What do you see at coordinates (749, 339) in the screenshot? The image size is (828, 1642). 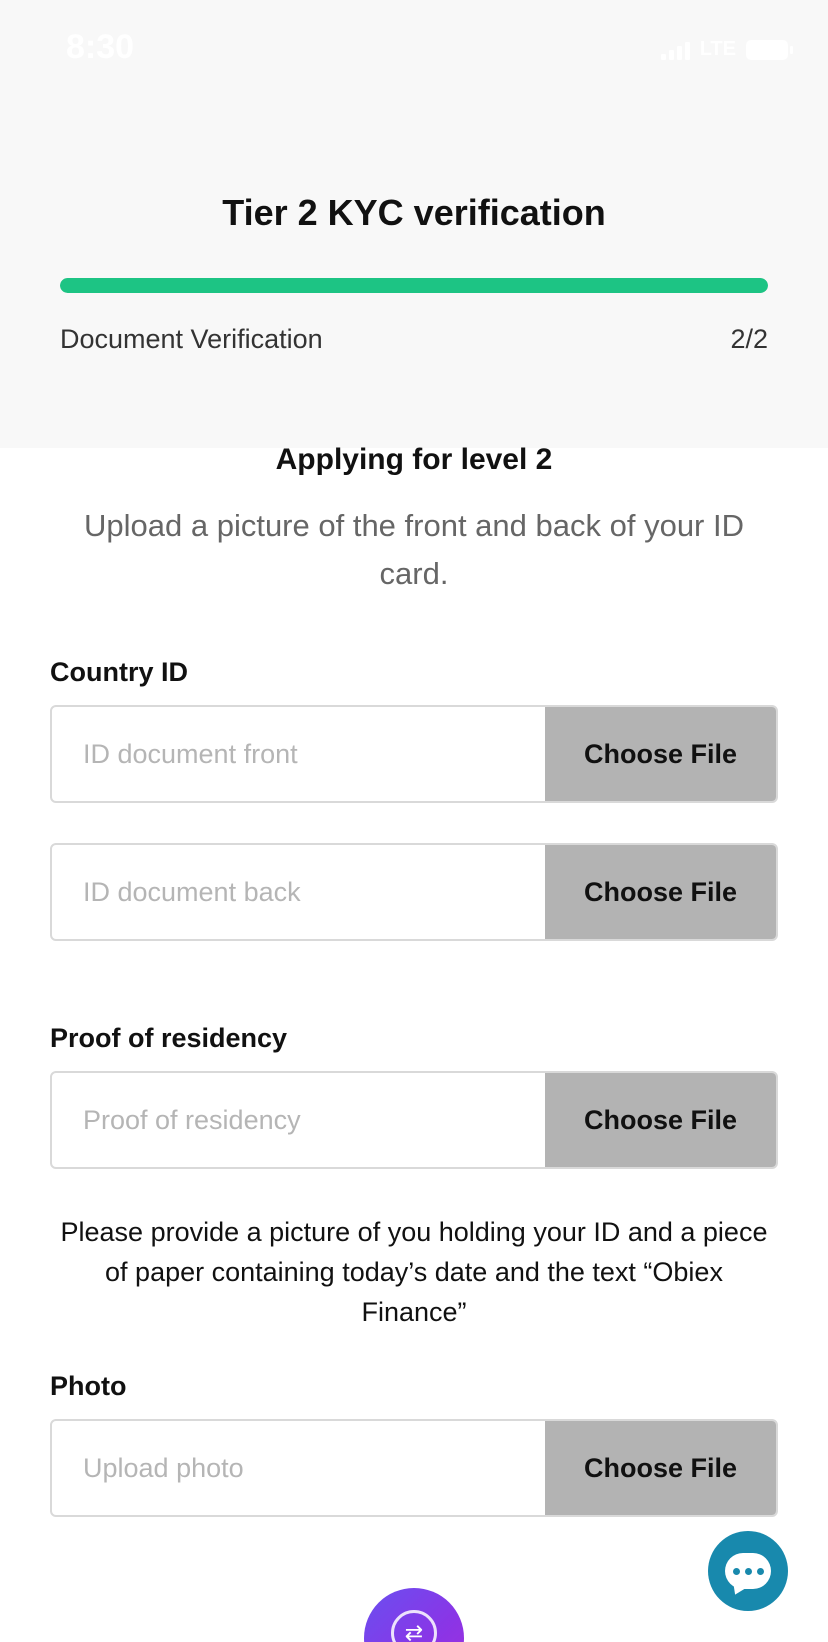 I see `step-count: 2/2` at bounding box center [749, 339].